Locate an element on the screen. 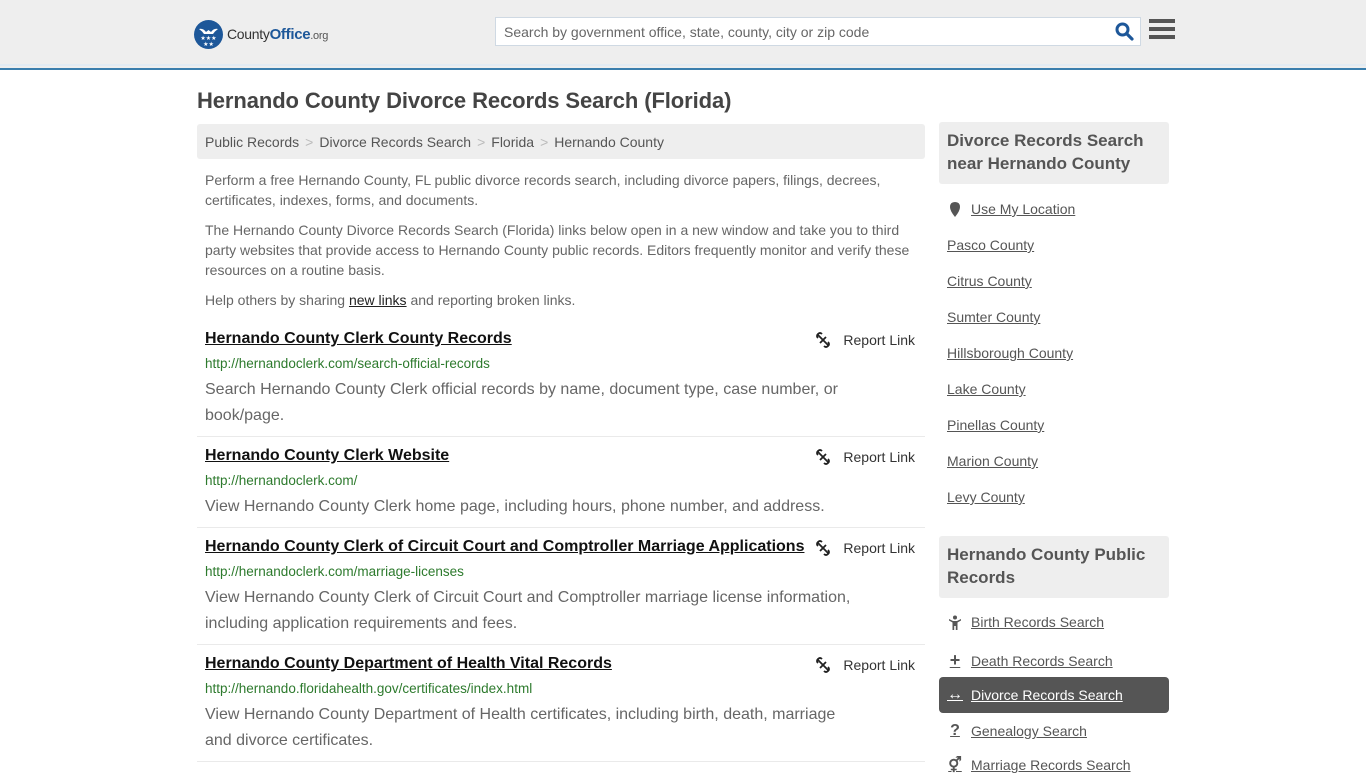  breadcrumb-florida: Florida is located at coordinates (512, 142).